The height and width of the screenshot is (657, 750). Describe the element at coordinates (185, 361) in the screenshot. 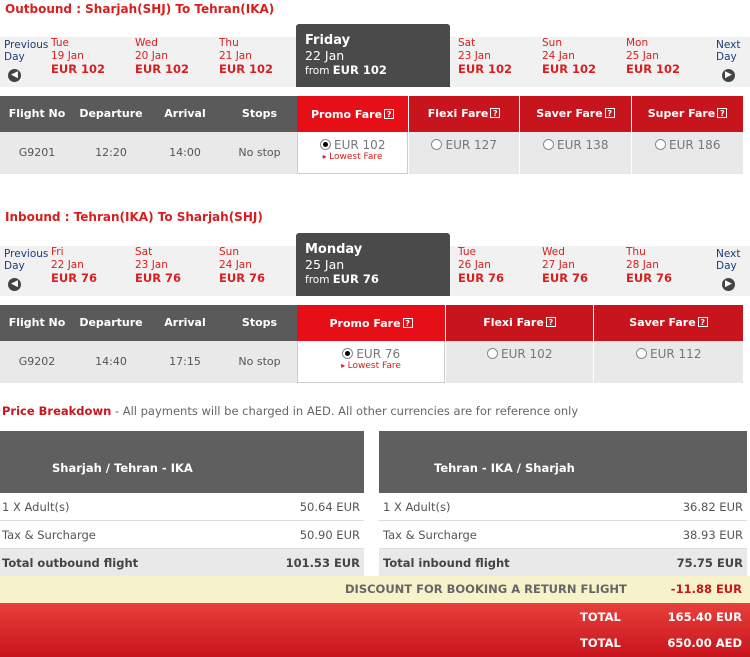

I see `arrival-time: 17:15` at that location.